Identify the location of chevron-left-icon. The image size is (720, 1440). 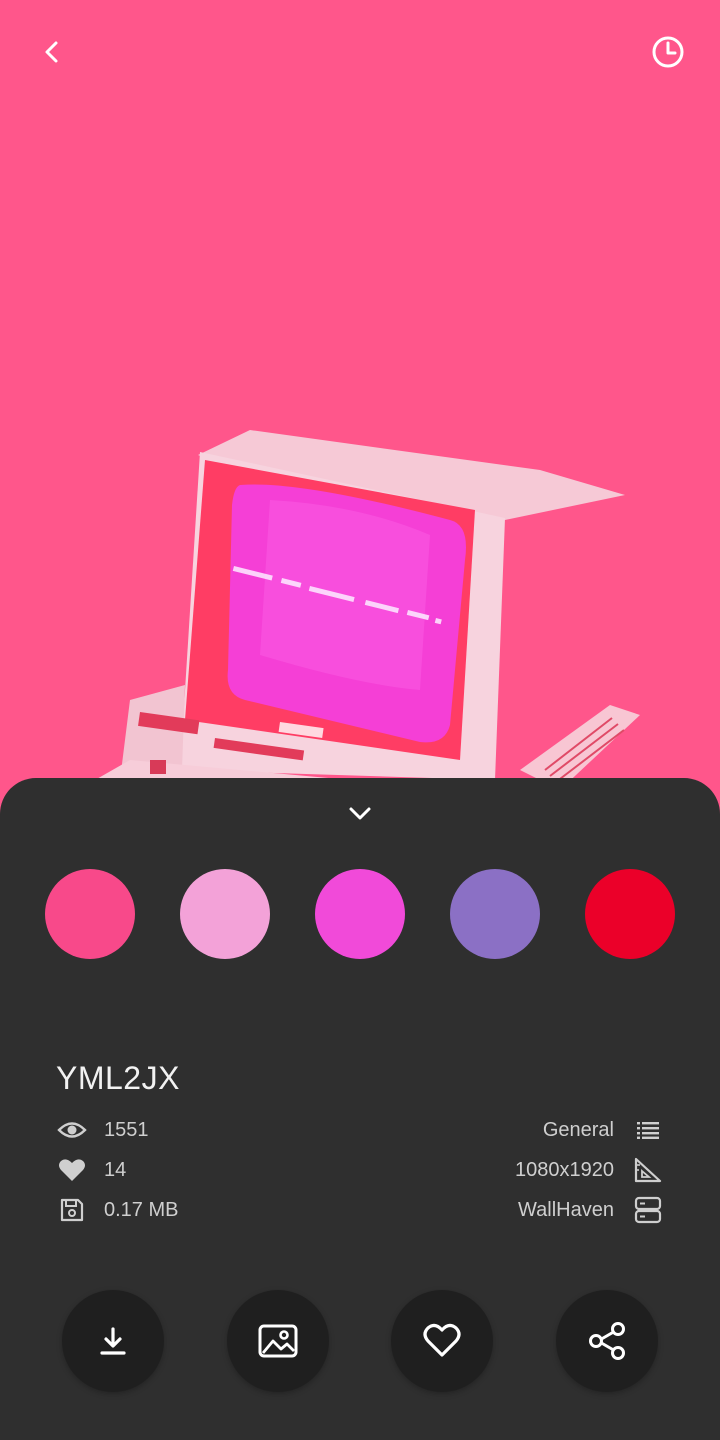
(51, 52).